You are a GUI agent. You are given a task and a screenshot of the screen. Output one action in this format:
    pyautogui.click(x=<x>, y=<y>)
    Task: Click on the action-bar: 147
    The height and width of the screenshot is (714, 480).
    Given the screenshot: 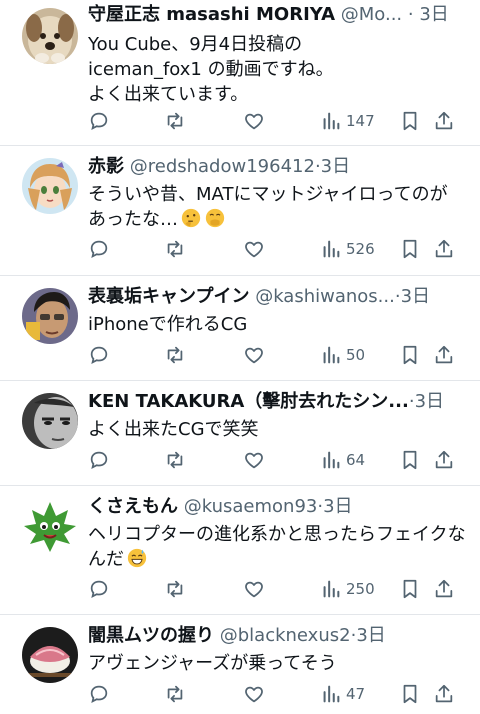 What is the action you would take?
    pyautogui.click(x=276, y=121)
    